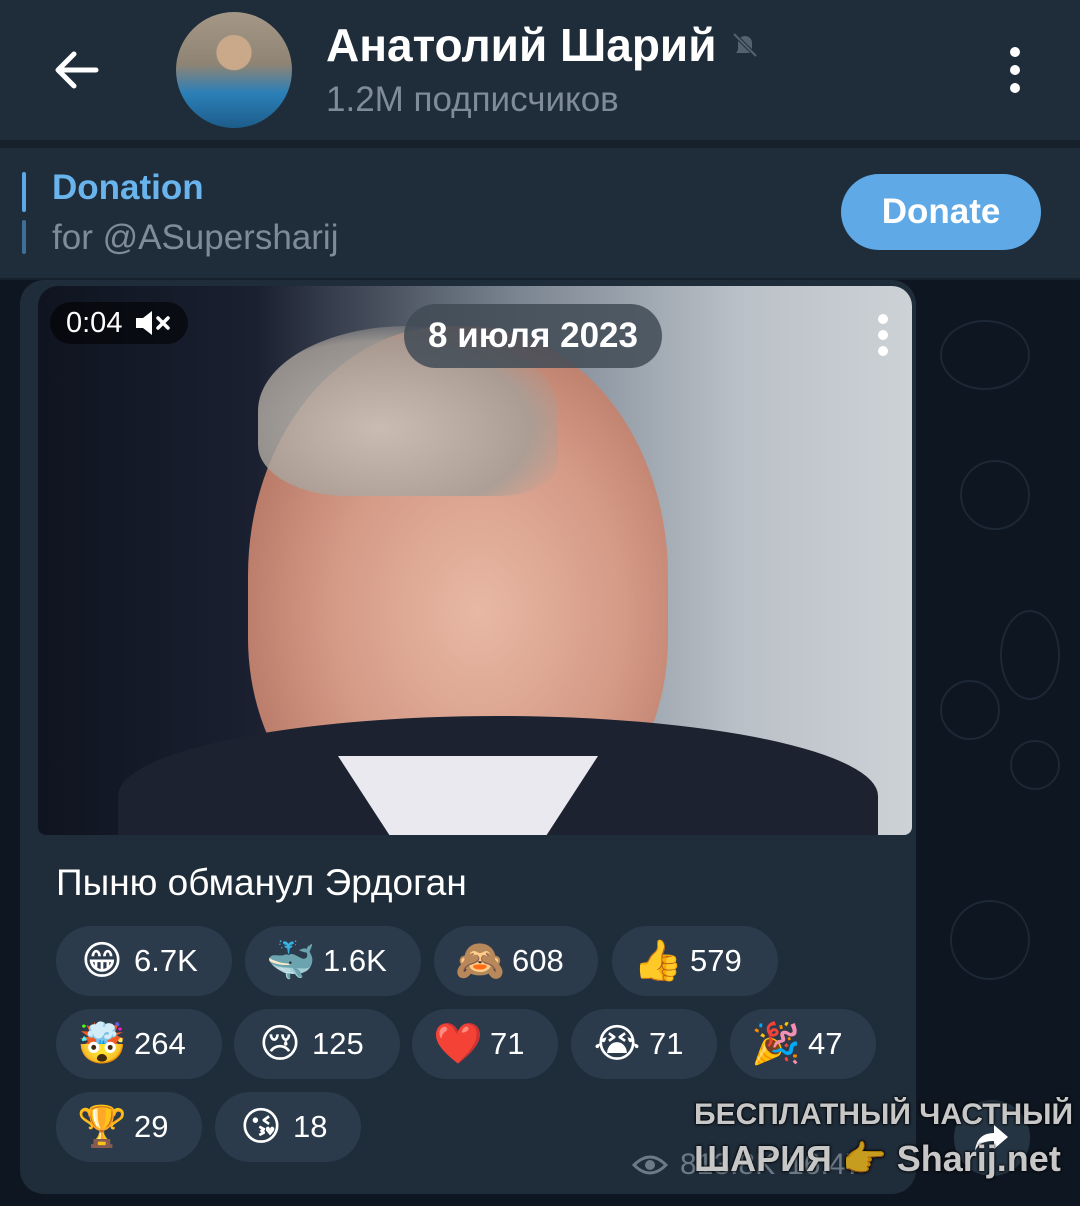  I want to click on kebab-menu-button, so click(1015, 70).